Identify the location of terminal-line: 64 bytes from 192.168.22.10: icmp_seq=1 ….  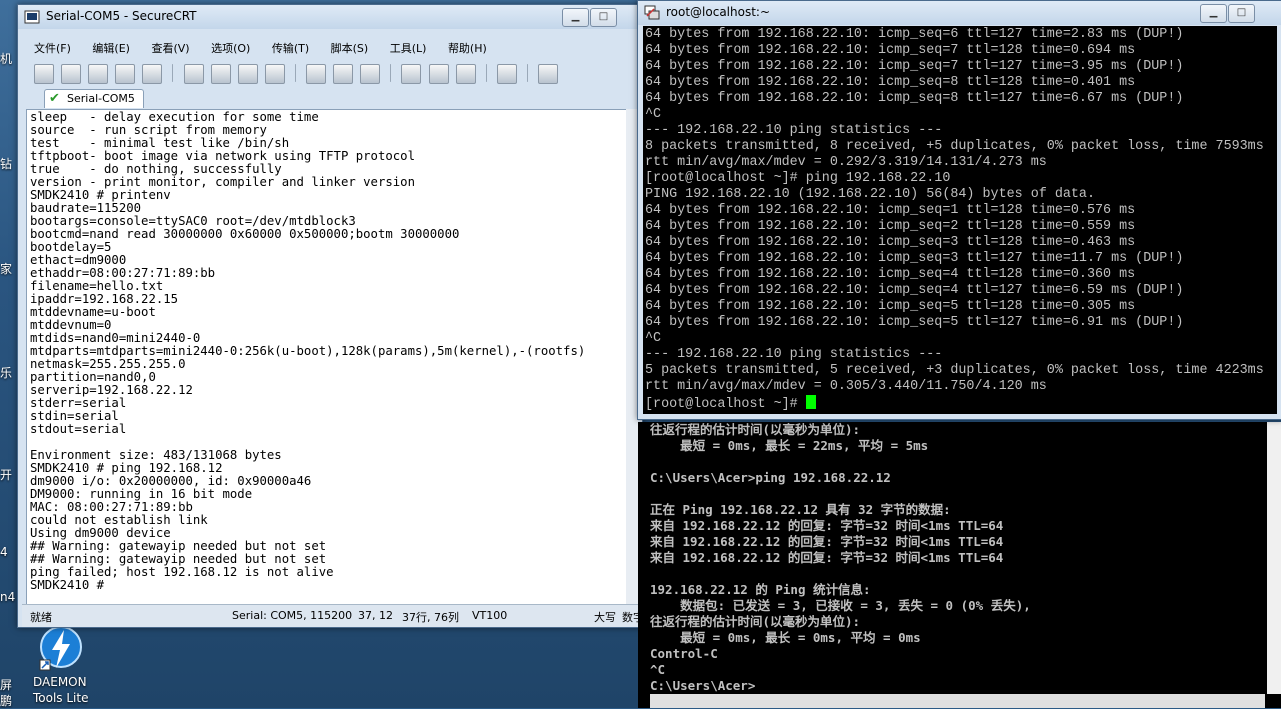
(890, 210).